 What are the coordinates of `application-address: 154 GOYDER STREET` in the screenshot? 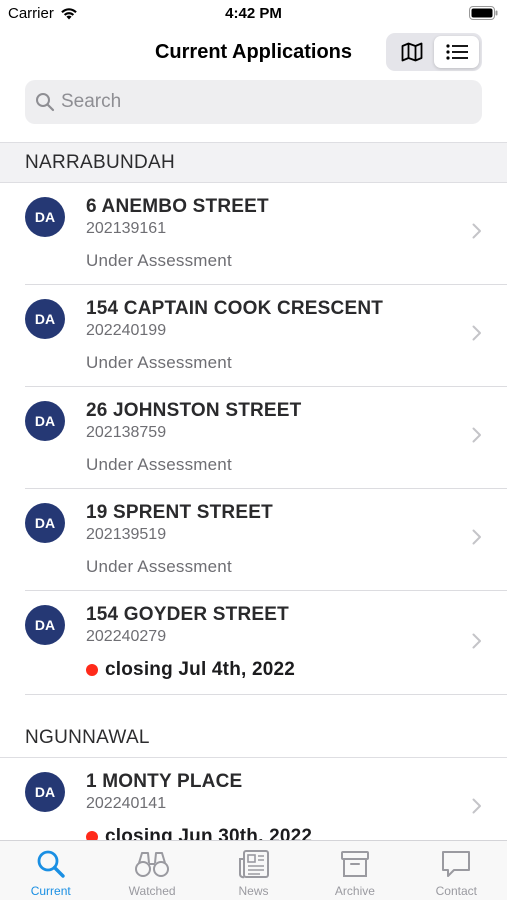 It's located at (187, 614).